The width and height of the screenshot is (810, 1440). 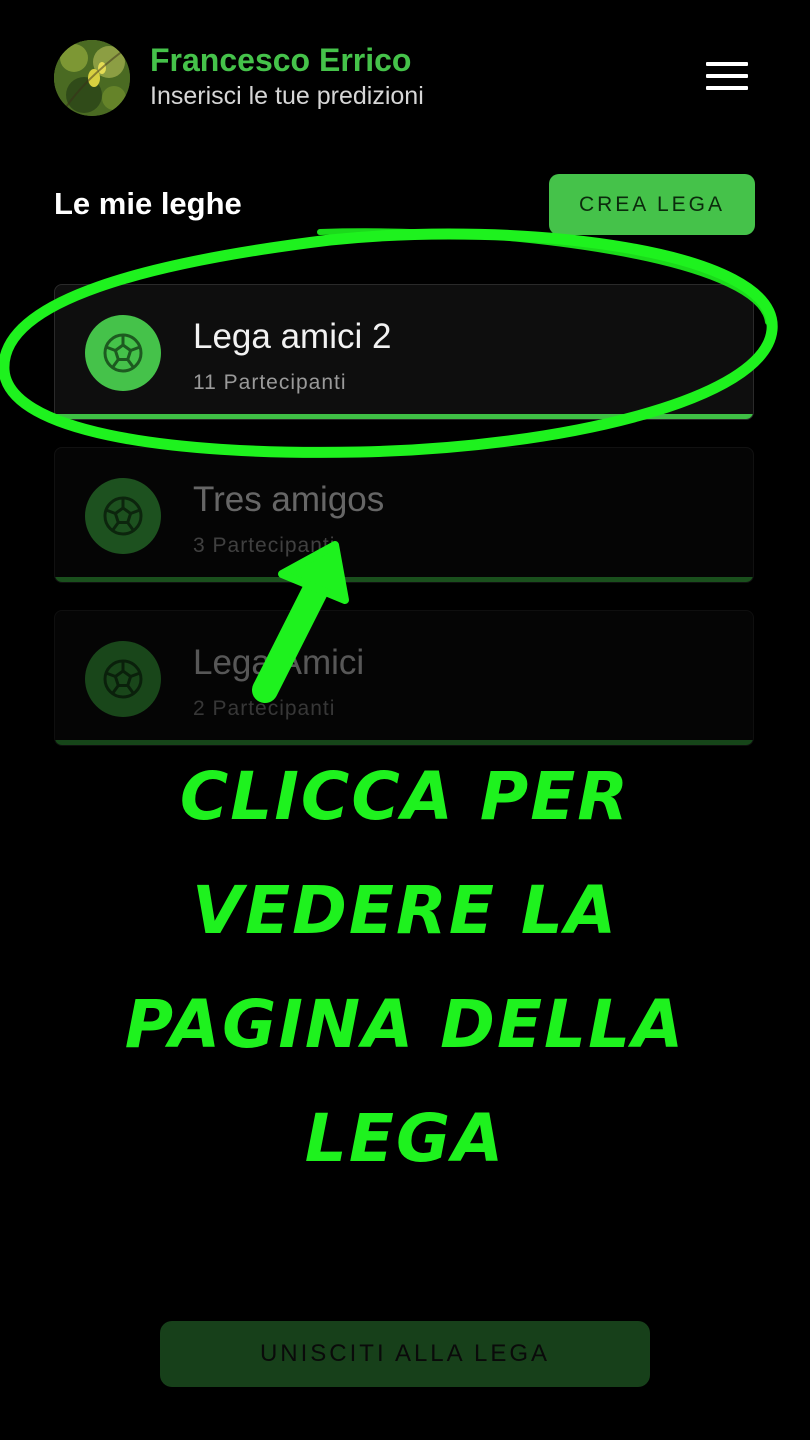 What do you see at coordinates (292, 336) in the screenshot?
I see `league-name: Lega amici 2` at bounding box center [292, 336].